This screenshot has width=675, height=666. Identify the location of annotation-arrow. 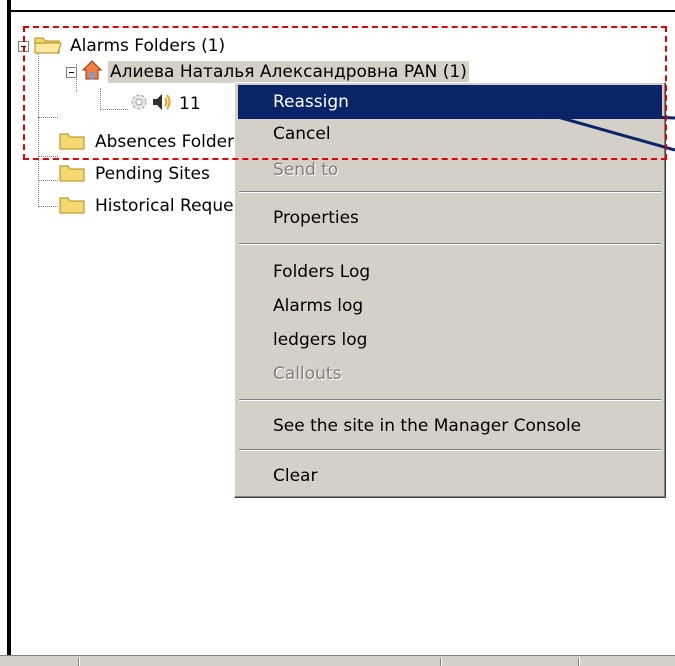
(607, 131).